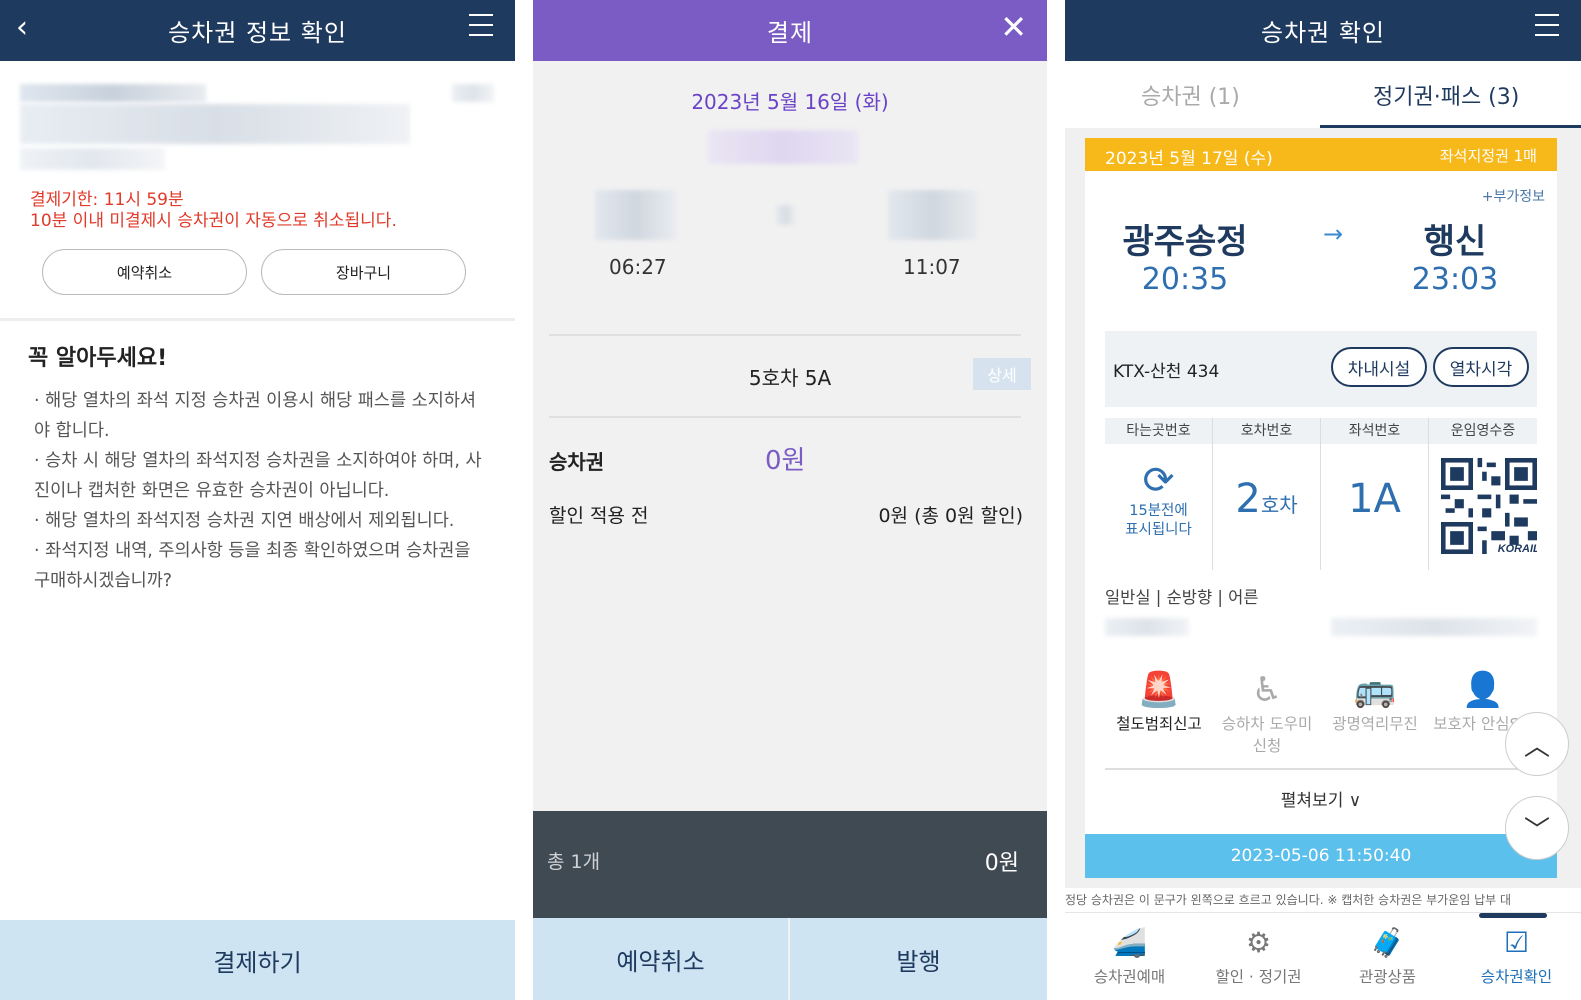  I want to click on ticket-date: 2023년 5월 17일 (수), so click(1189, 159).